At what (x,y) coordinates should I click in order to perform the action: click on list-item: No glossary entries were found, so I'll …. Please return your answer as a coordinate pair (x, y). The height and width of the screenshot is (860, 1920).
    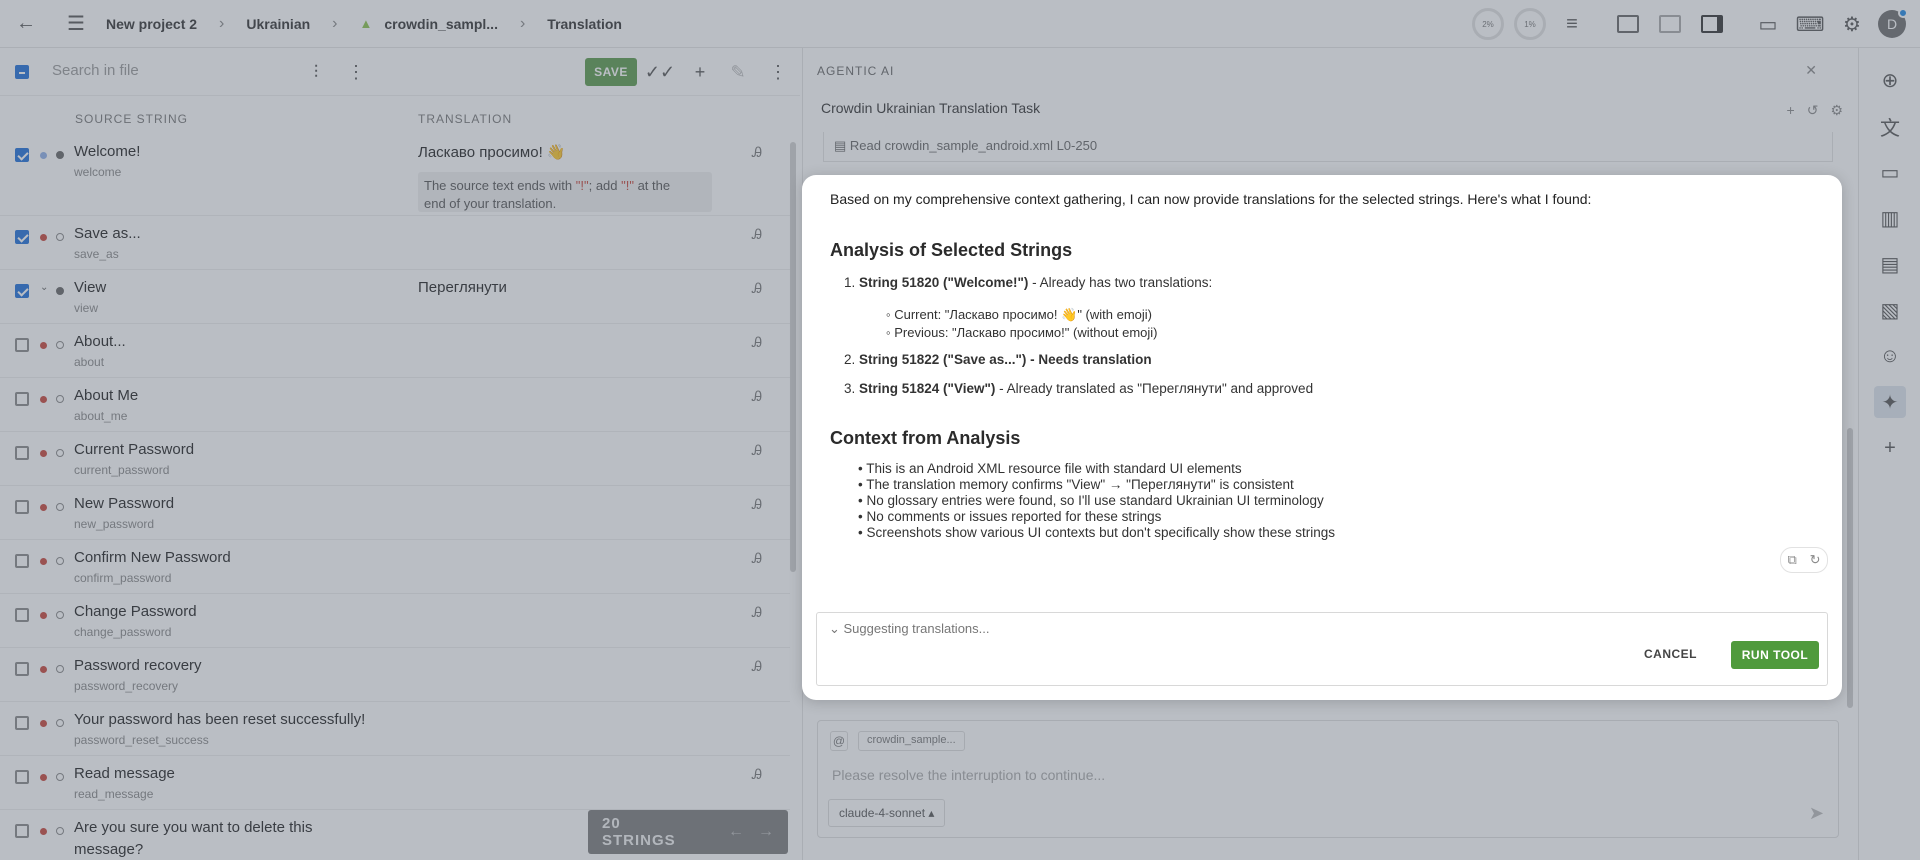
    Looking at the image, I should click on (1096, 501).